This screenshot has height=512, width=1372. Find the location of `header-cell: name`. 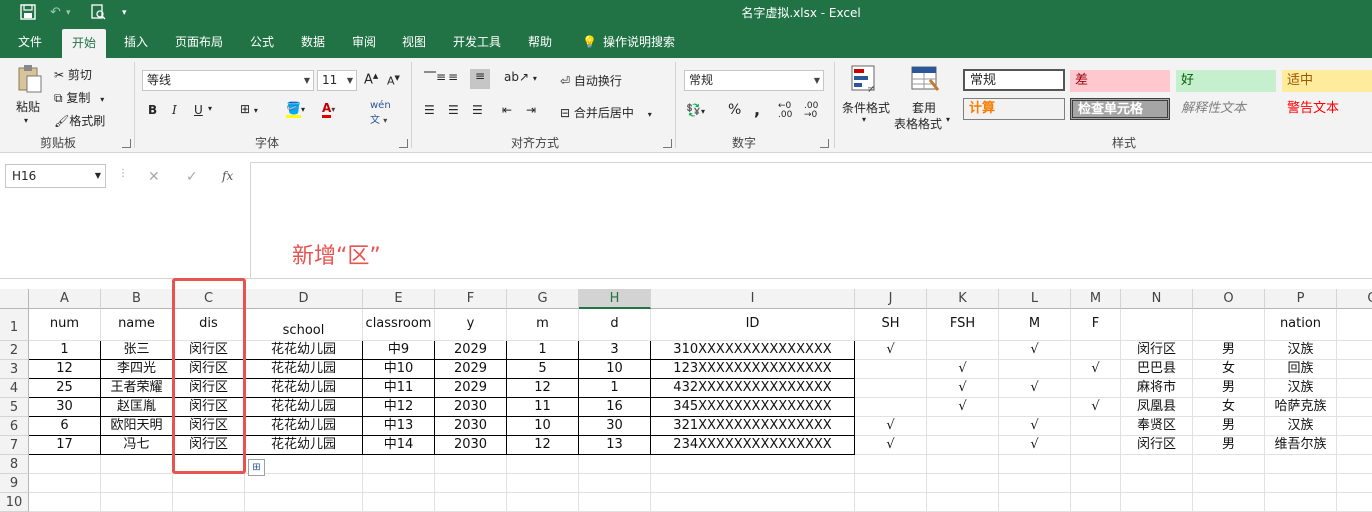

header-cell: name is located at coordinates (137, 325).